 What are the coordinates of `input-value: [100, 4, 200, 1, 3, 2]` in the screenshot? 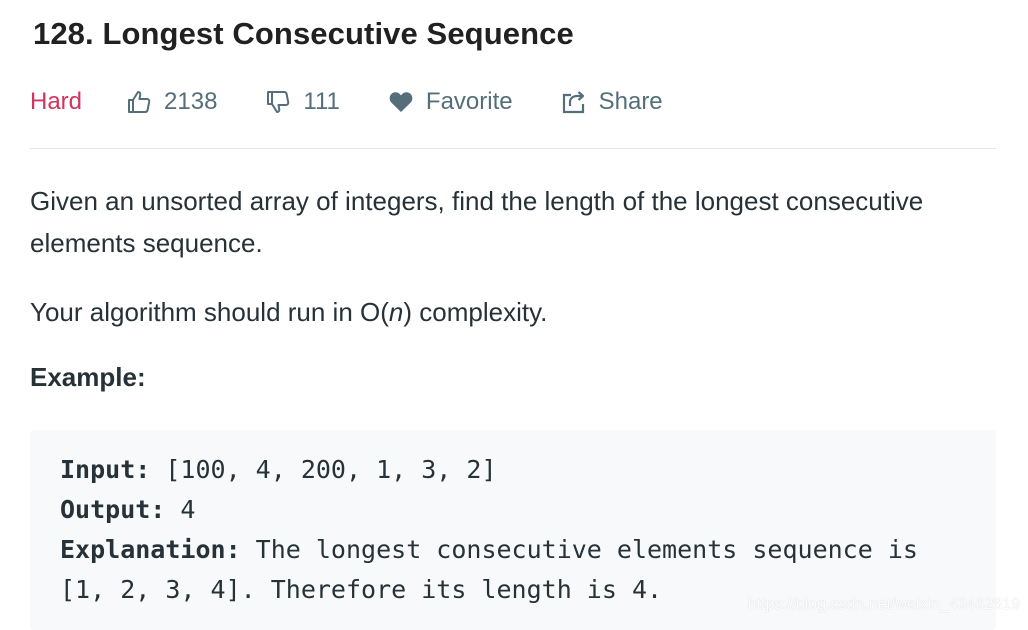 It's located at (323, 469).